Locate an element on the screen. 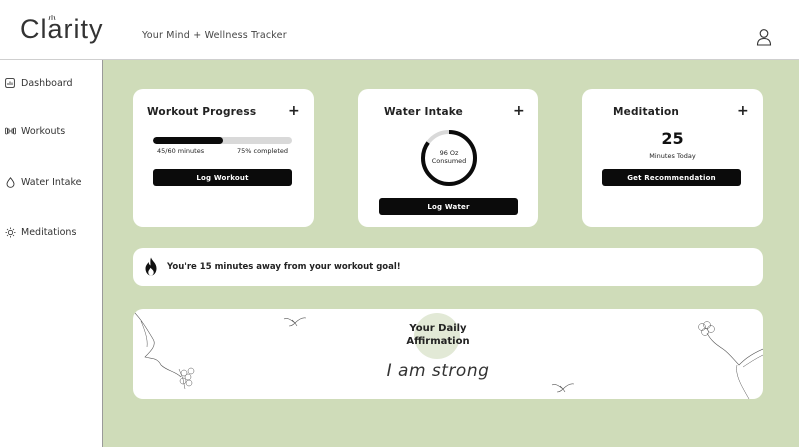  water-amount: 96 Oz Consumed is located at coordinates (449, 157).